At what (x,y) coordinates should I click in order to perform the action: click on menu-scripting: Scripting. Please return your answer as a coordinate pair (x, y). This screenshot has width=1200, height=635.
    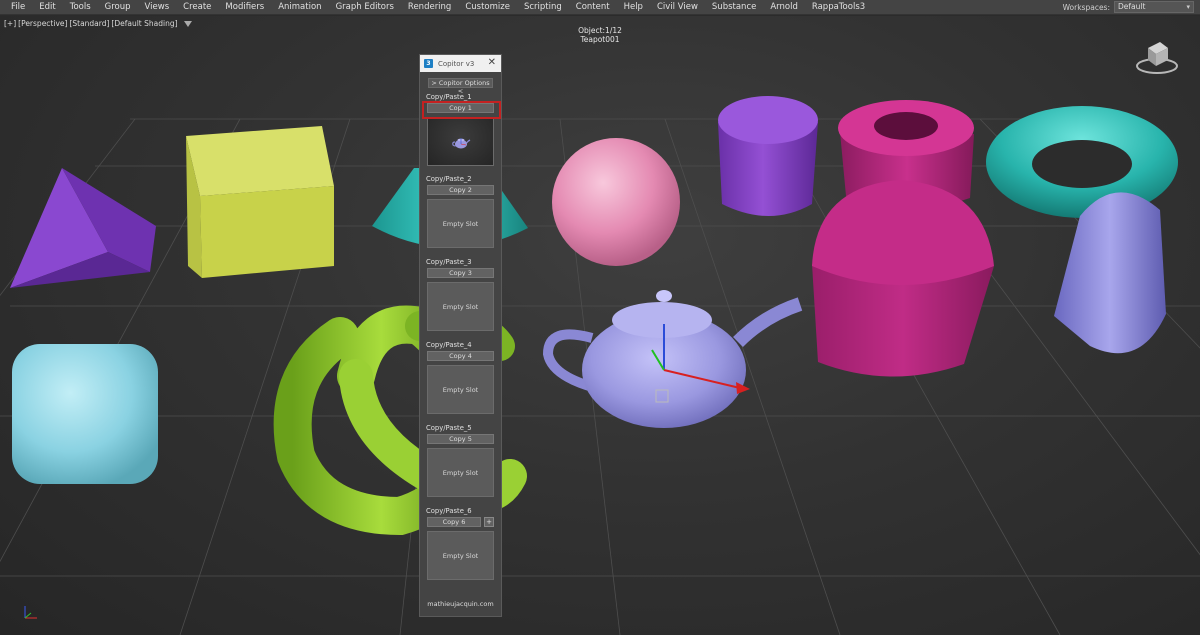
    Looking at the image, I should click on (543, 7).